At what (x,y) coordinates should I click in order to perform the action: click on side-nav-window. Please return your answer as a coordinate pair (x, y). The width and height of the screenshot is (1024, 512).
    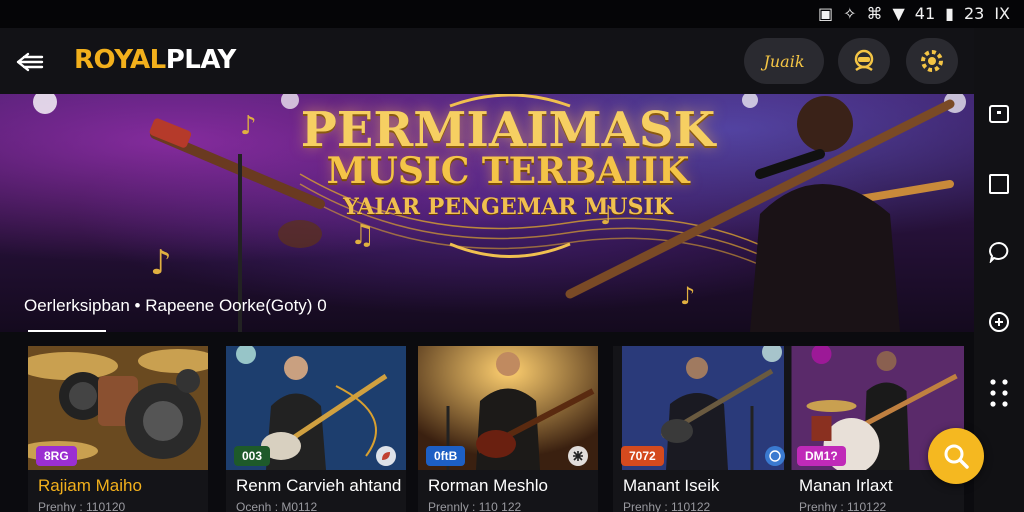
    Looking at the image, I should click on (999, 114).